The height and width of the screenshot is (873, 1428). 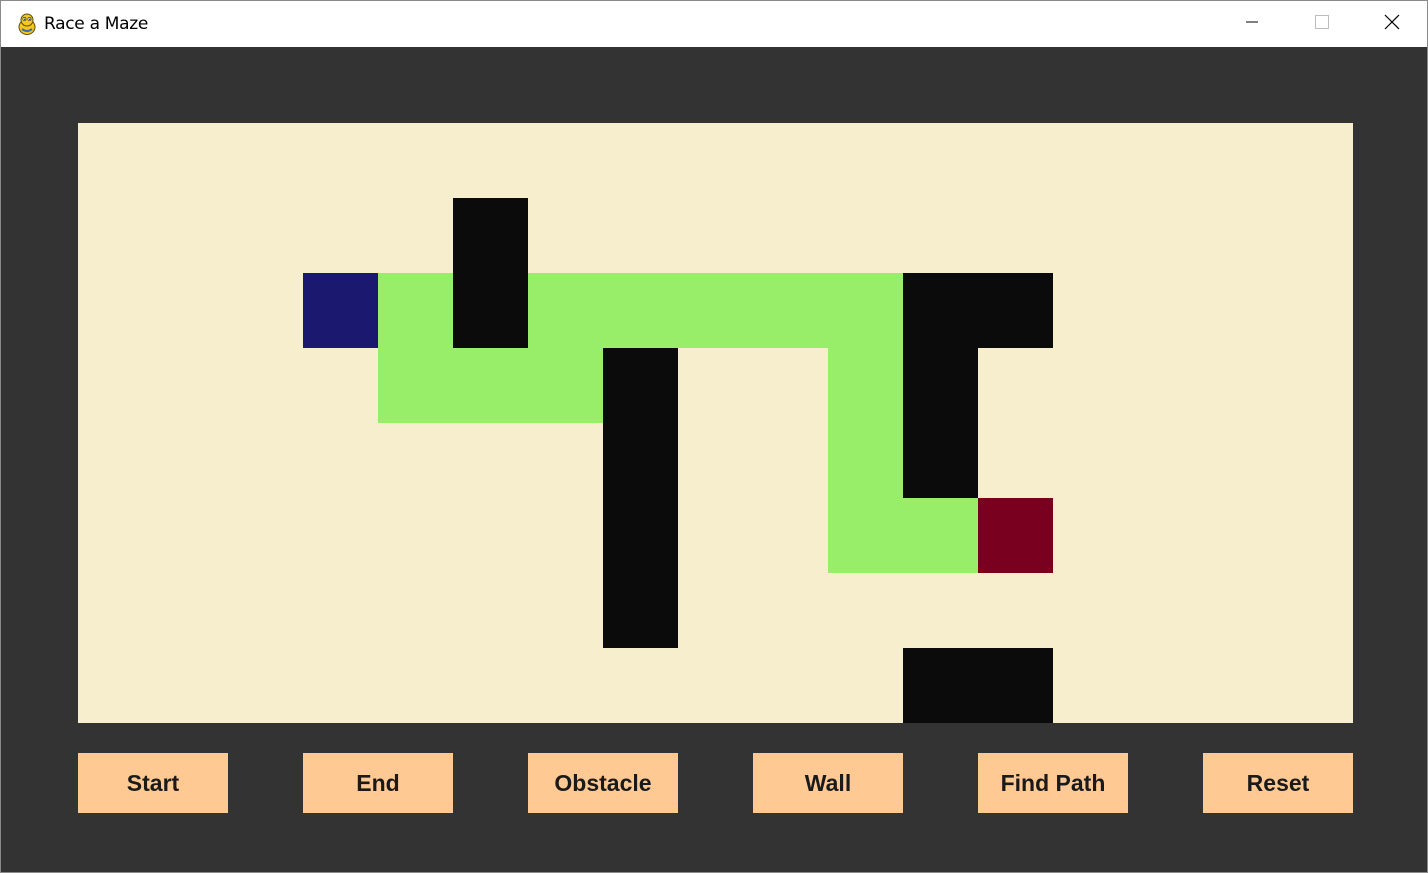 I want to click on maximize-button, so click(x=1322, y=24).